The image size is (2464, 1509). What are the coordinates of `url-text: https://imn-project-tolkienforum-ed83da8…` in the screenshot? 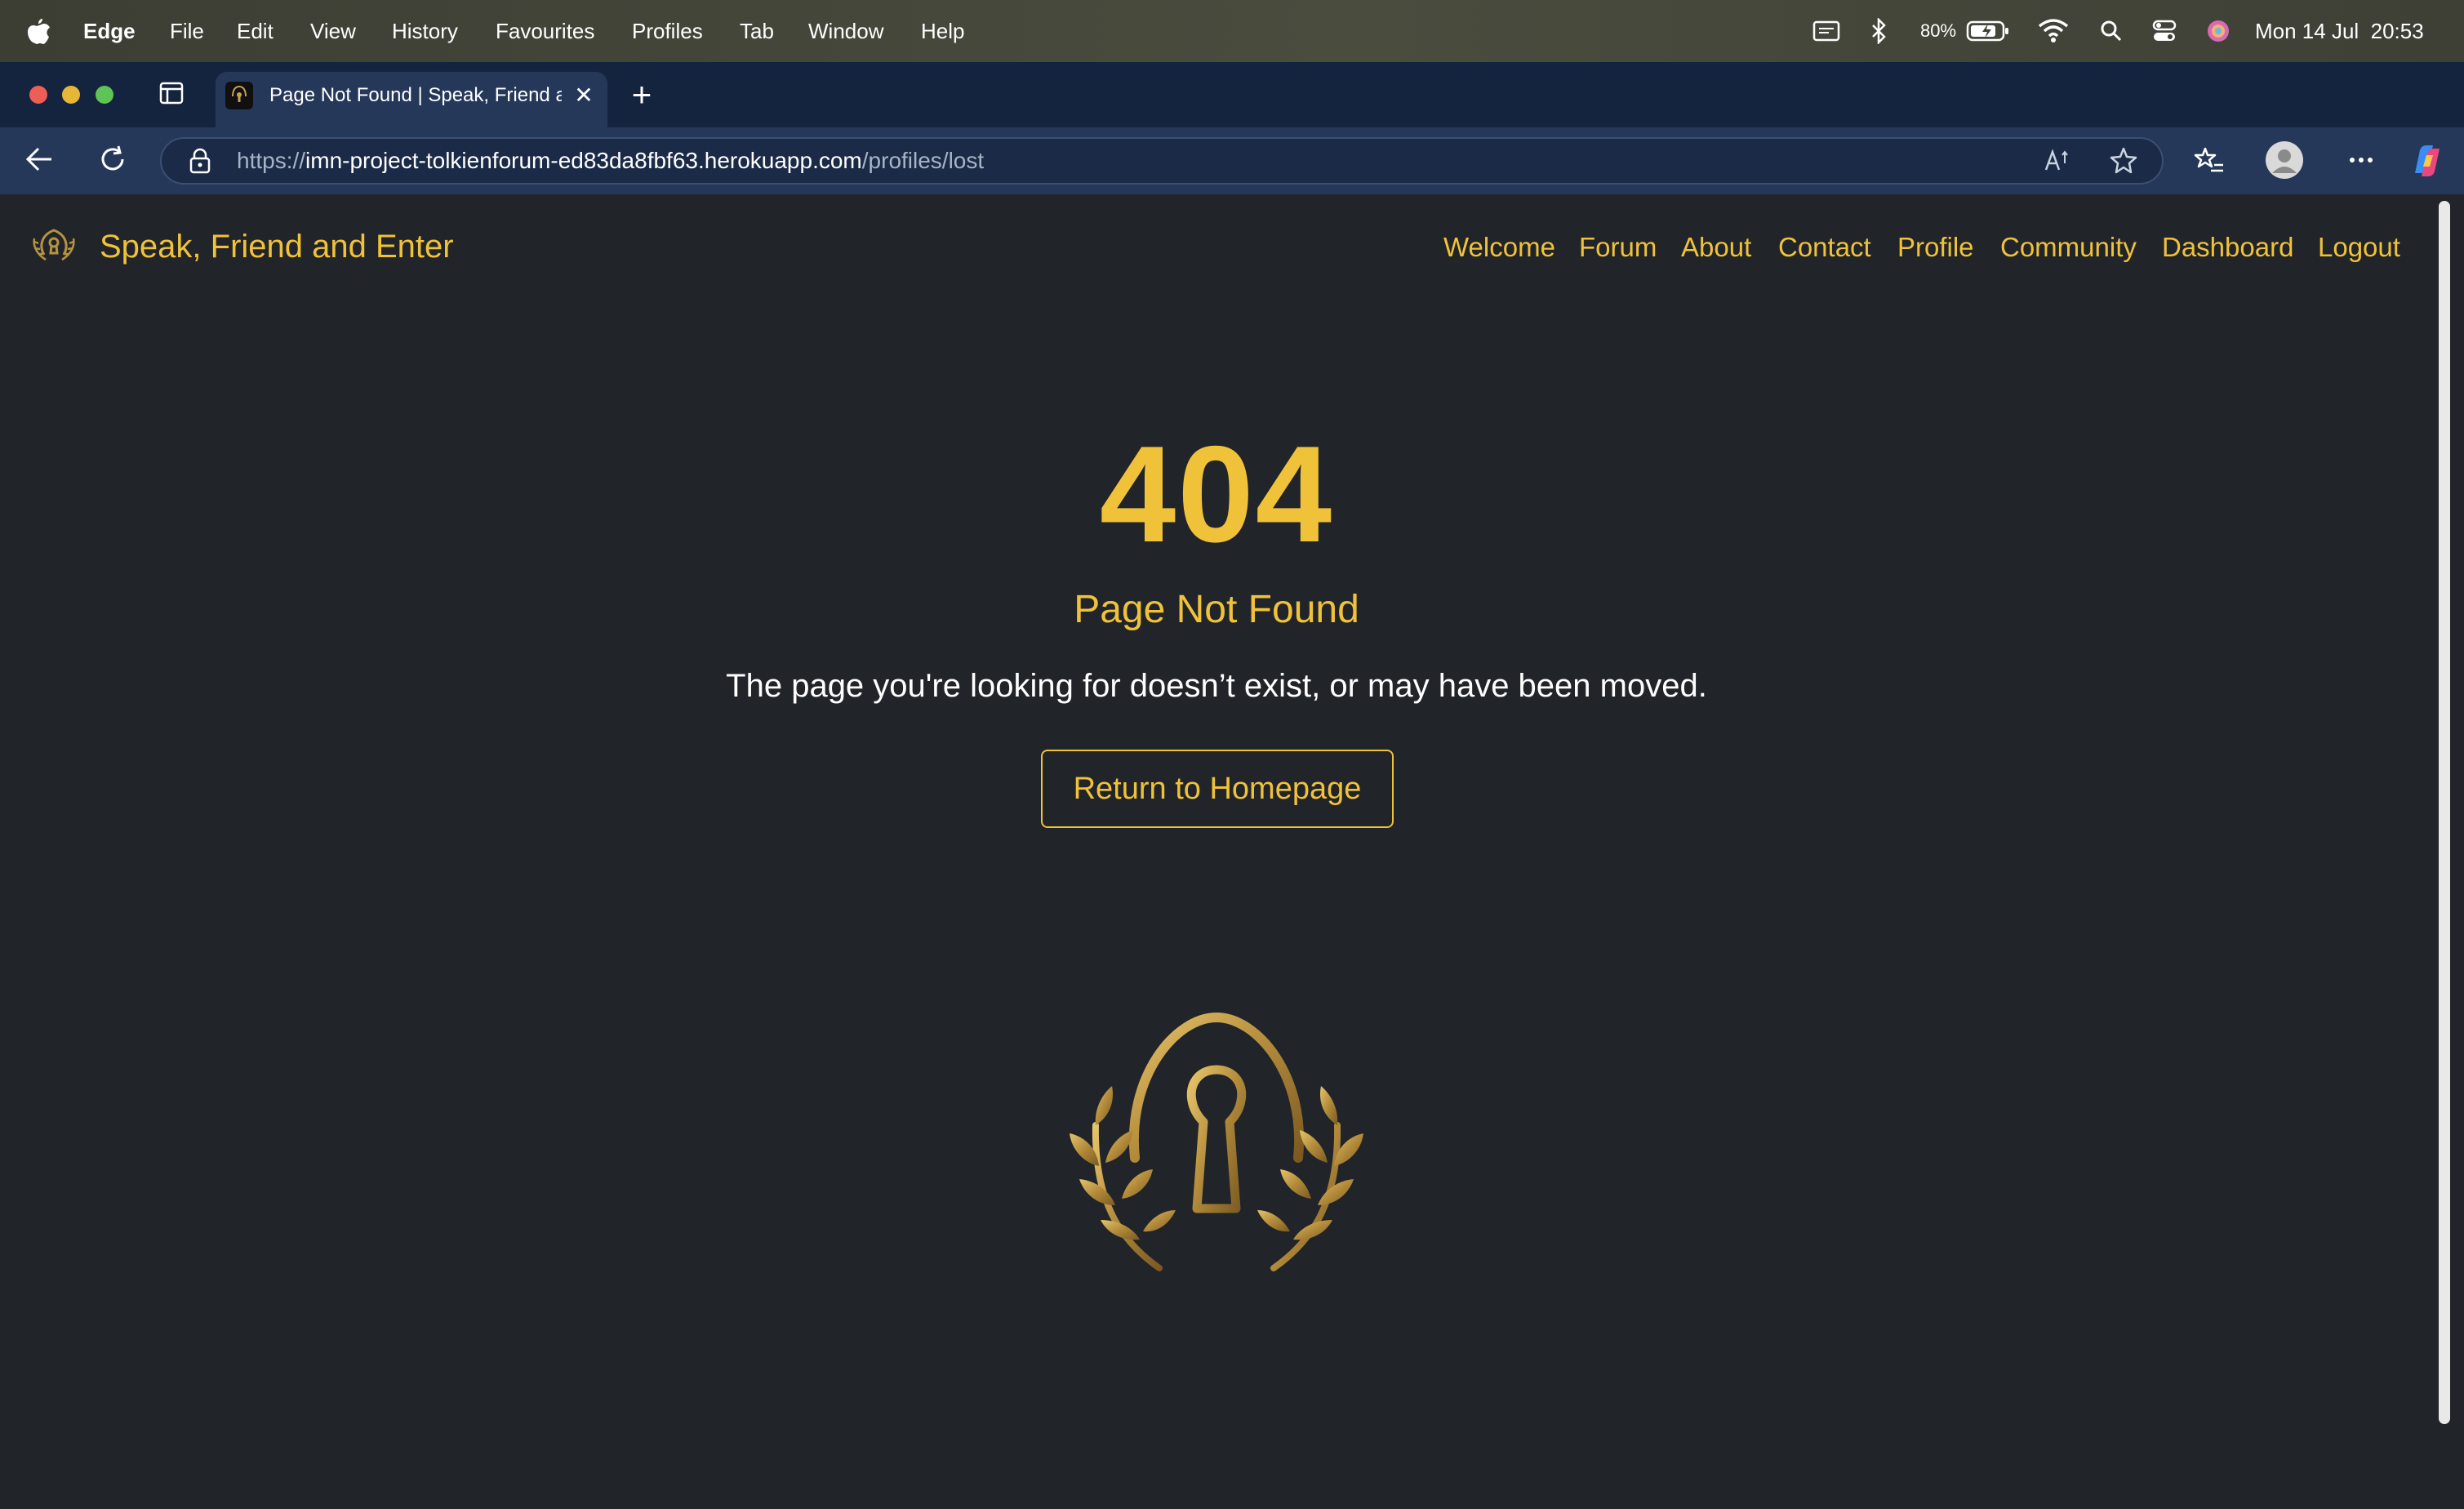 It's located at (610, 161).